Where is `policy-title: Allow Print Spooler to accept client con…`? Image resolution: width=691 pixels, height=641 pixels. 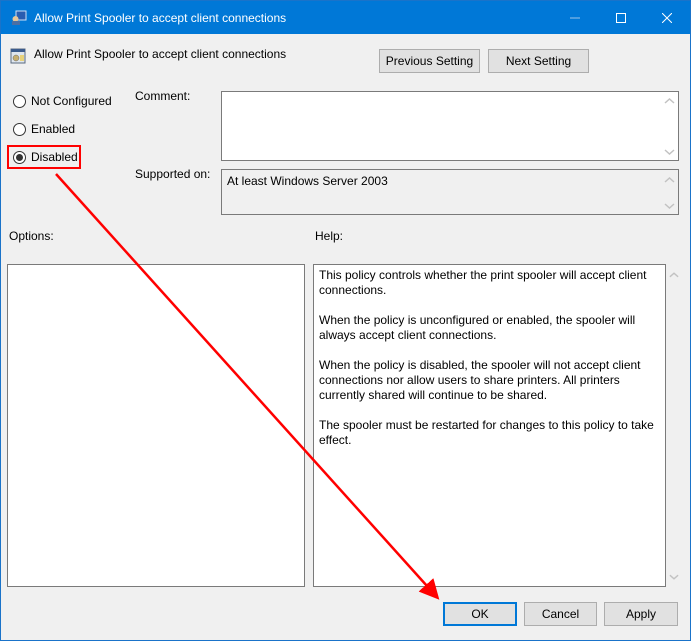
policy-title: Allow Print Spooler to accept client con… is located at coordinates (160, 54).